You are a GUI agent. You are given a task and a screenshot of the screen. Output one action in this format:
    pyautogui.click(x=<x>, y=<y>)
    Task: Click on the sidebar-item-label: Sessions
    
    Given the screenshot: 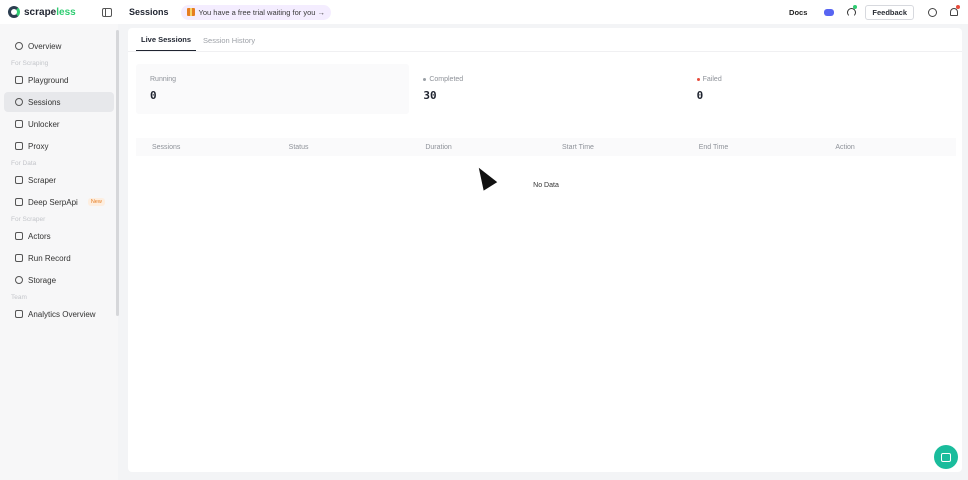 What is the action you would take?
    pyautogui.click(x=44, y=102)
    